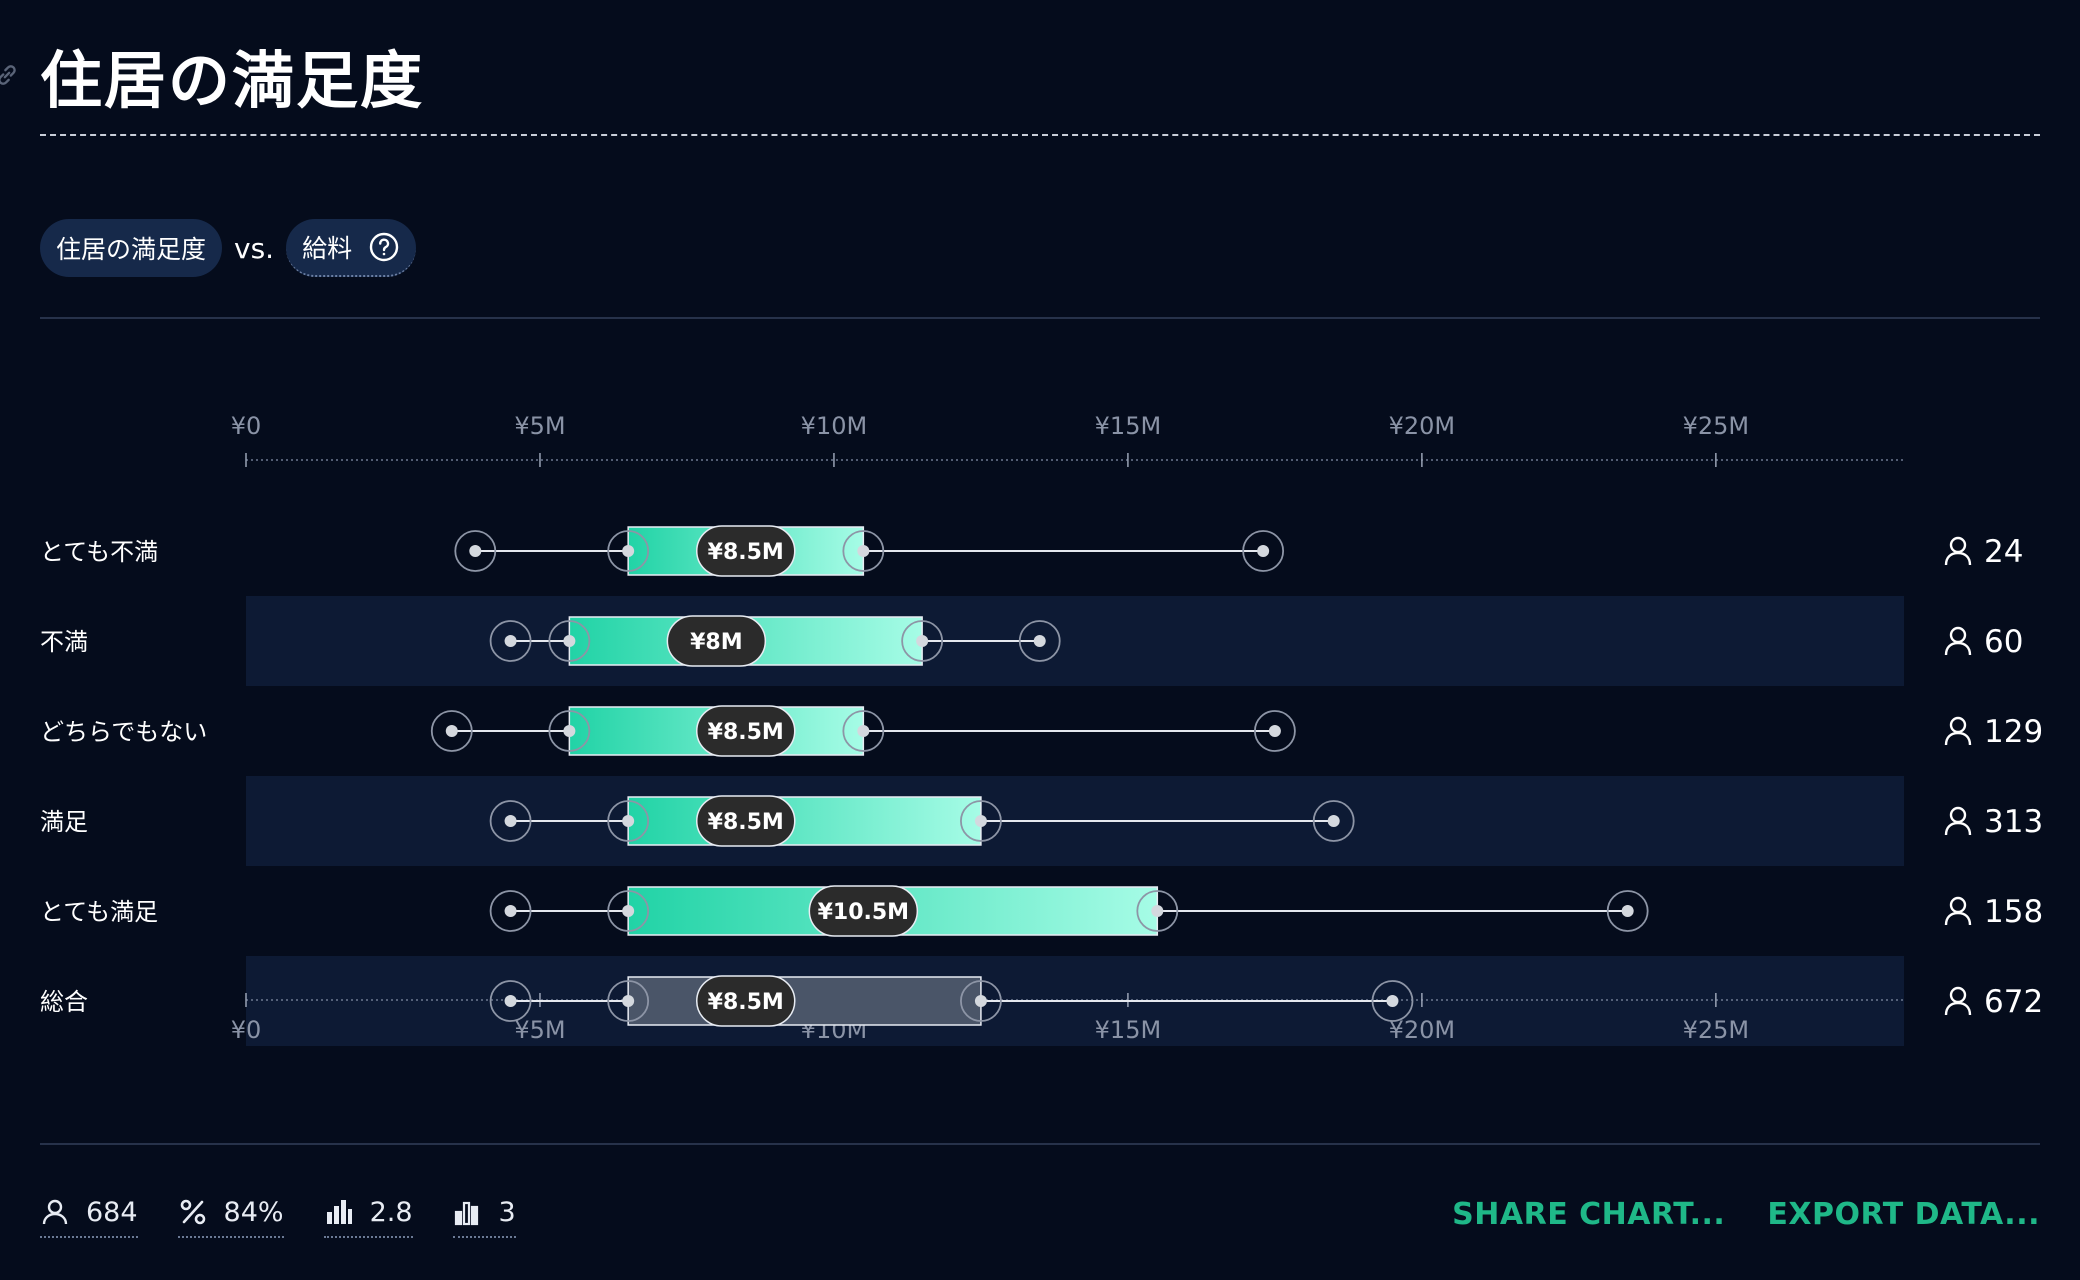 This screenshot has height=1280, width=2080. What do you see at coordinates (1040, 135) in the screenshot?
I see `title-divider` at bounding box center [1040, 135].